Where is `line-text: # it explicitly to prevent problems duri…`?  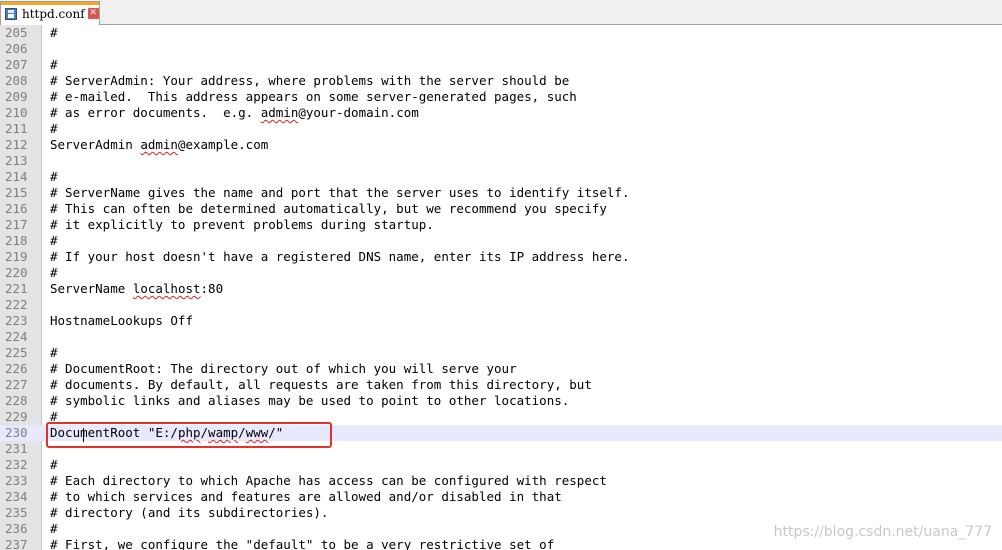 line-text: # it explicitly to prevent problems duri… is located at coordinates (242, 224).